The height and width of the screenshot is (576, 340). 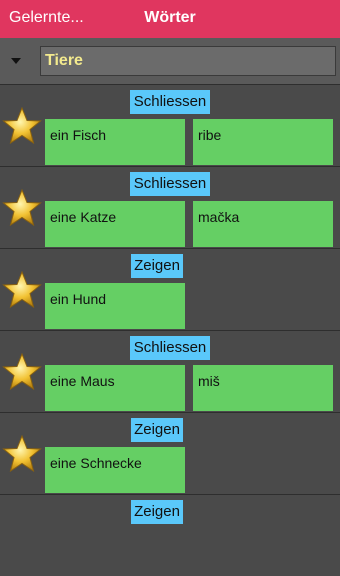 I want to click on nav-bar: Gelernte... Wörter, so click(x=170, y=19).